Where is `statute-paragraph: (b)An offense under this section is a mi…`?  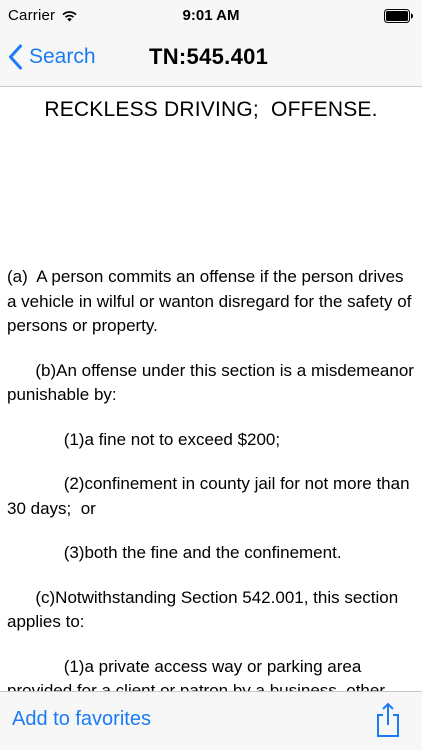
statute-paragraph: (b)An offense under this section is a mi… is located at coordinates (213, 382).